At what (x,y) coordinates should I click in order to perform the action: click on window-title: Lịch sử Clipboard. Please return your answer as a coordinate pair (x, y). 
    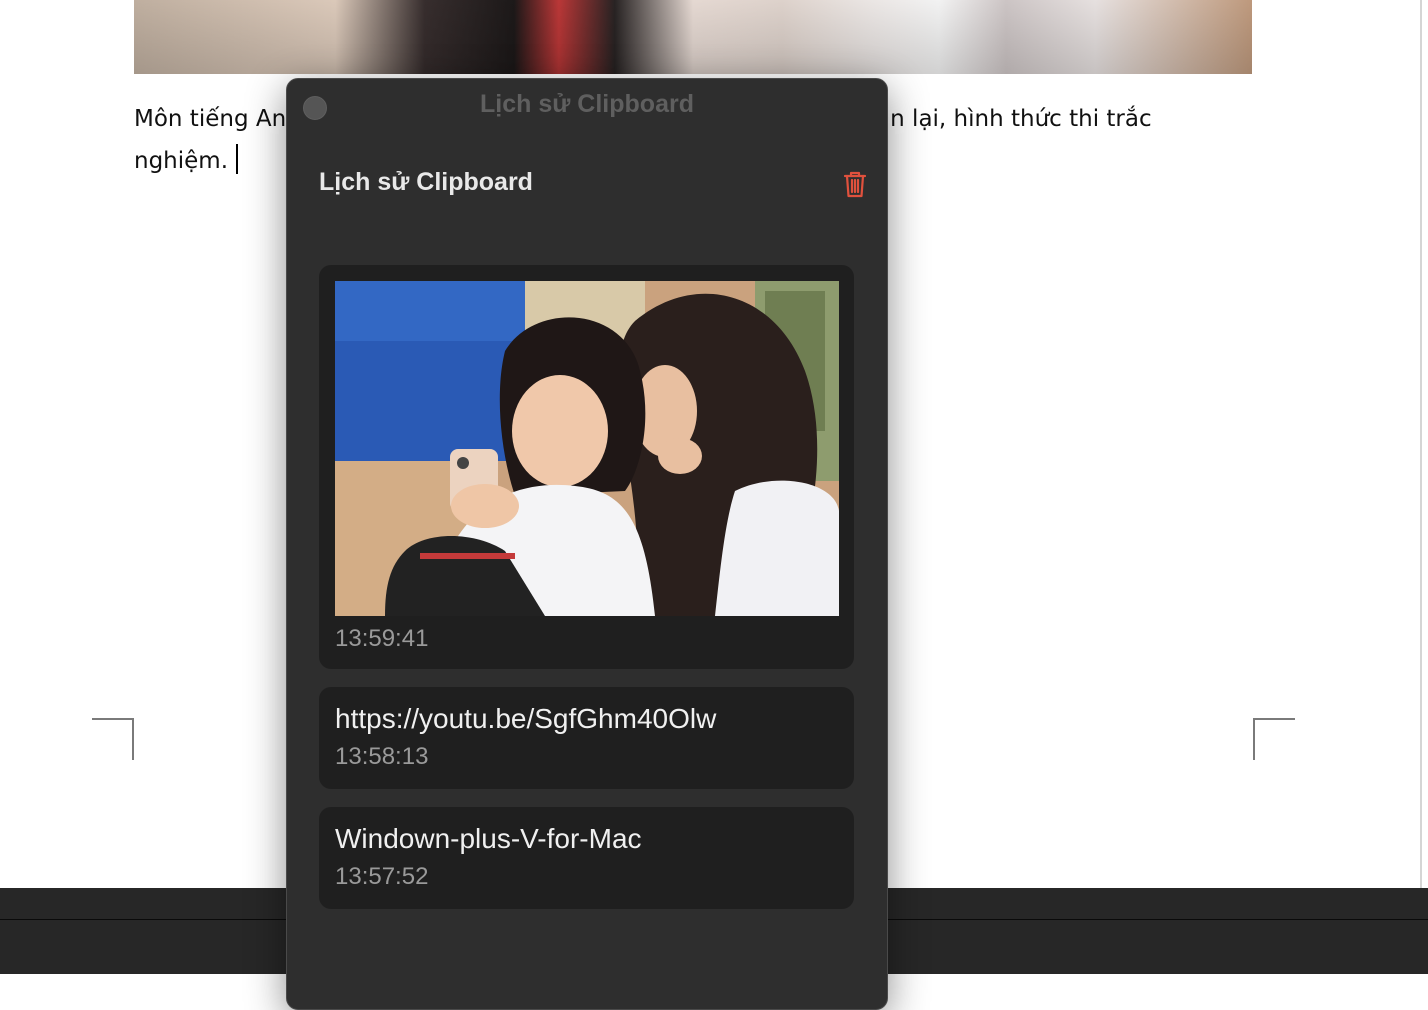
    Looking at the image, I should click on (587, 104).